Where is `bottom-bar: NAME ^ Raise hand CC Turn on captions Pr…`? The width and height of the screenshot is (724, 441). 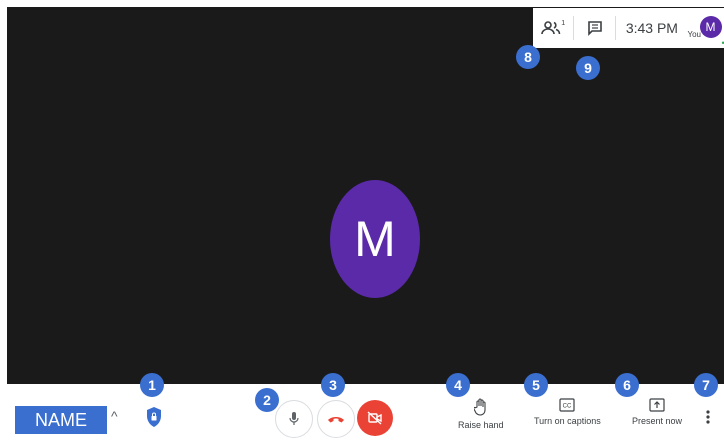 bottom-bar: NAME ^ Raise hand CC Turn on captions Pr… is located at coordinates (362, 412).